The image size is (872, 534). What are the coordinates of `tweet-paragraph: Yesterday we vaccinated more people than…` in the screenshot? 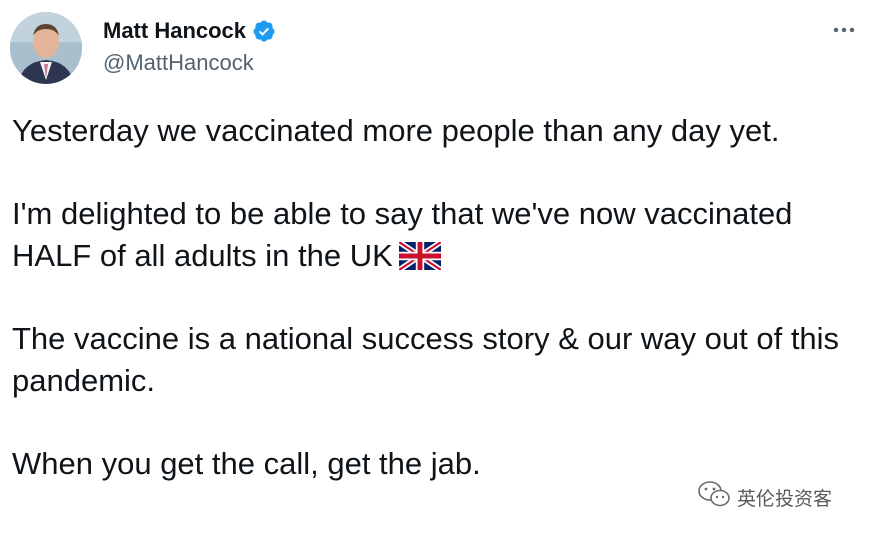 It's located at (396, 130).